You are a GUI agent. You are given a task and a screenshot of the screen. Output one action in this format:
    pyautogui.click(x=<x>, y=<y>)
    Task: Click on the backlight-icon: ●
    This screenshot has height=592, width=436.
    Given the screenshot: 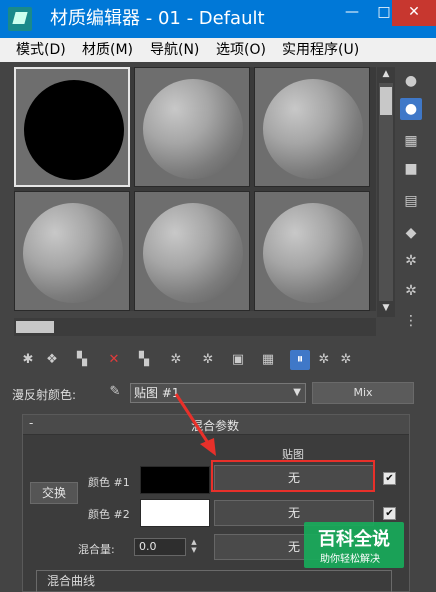 What is the action you would take?
    pyautogui.click(x=411, y=109)
    